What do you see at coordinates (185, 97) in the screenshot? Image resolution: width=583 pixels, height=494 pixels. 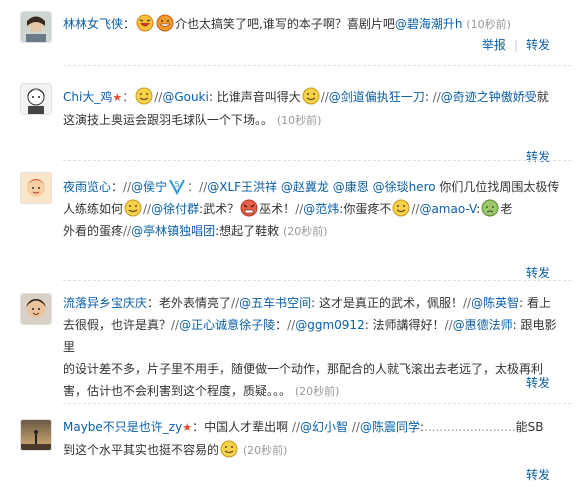 I see `mention-link: @Gouki` at bounding box center [185, 97].